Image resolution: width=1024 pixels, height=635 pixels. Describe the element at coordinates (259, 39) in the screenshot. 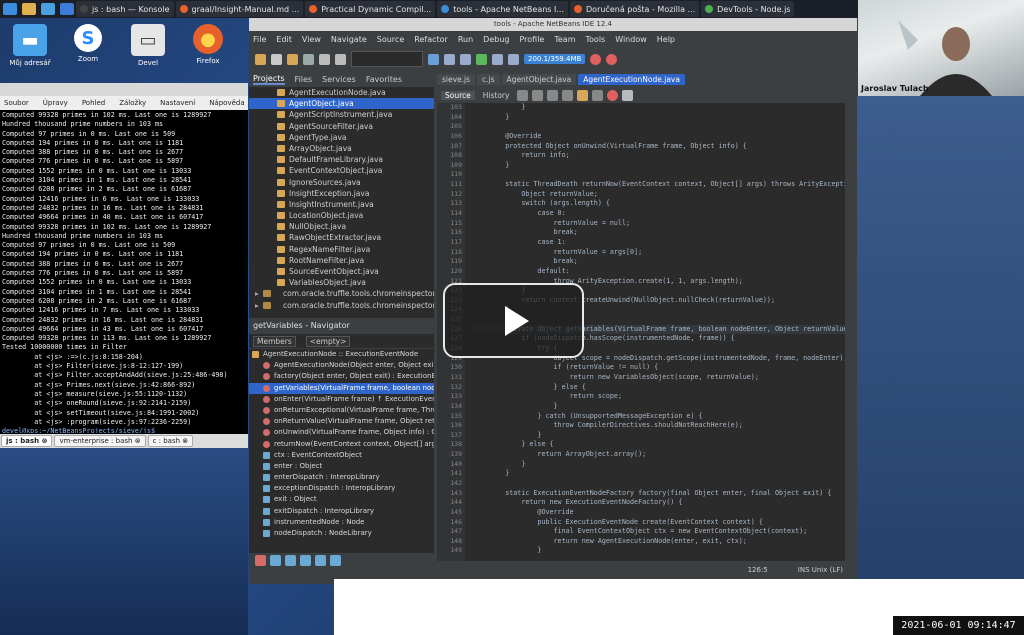

I see `menu-file: File` at that location.